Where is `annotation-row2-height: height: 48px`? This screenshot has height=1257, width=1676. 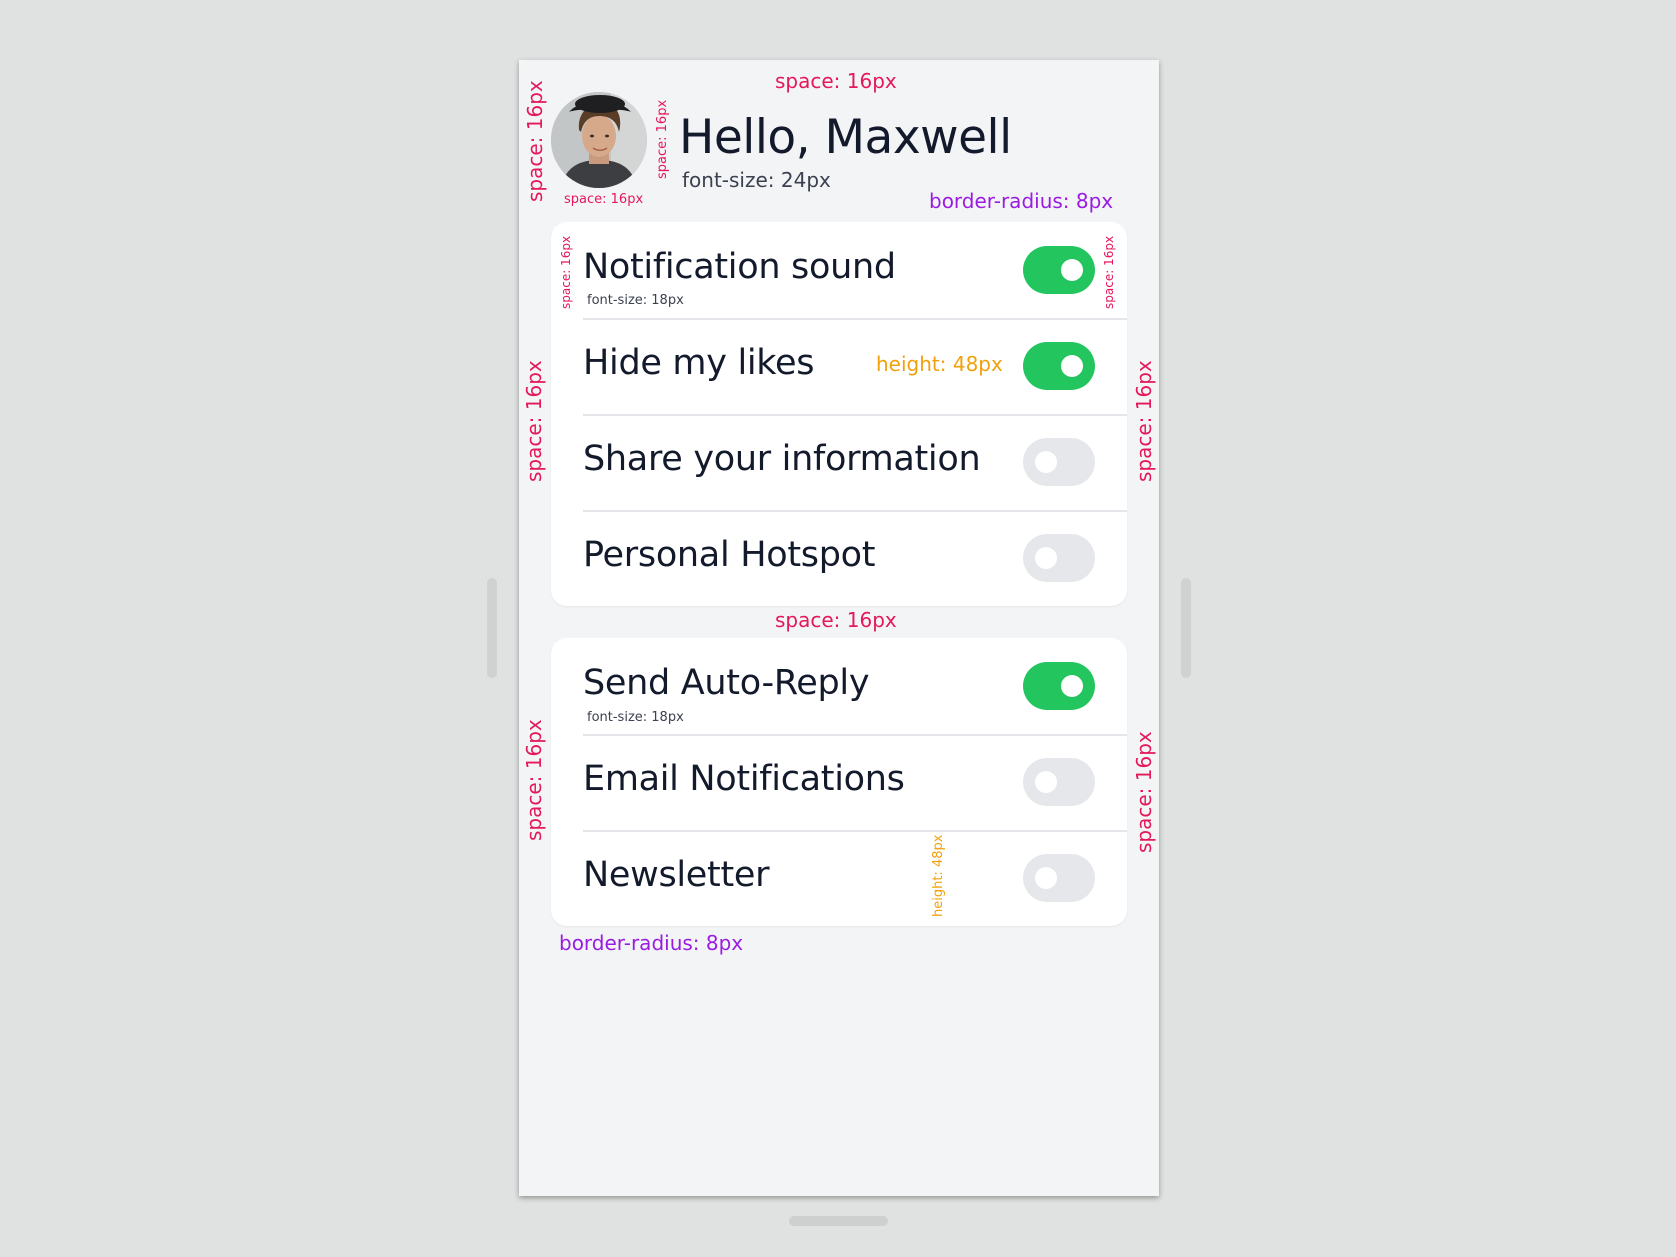
annotation-row2-height: height: 48px is located at coordinates (939, 364).